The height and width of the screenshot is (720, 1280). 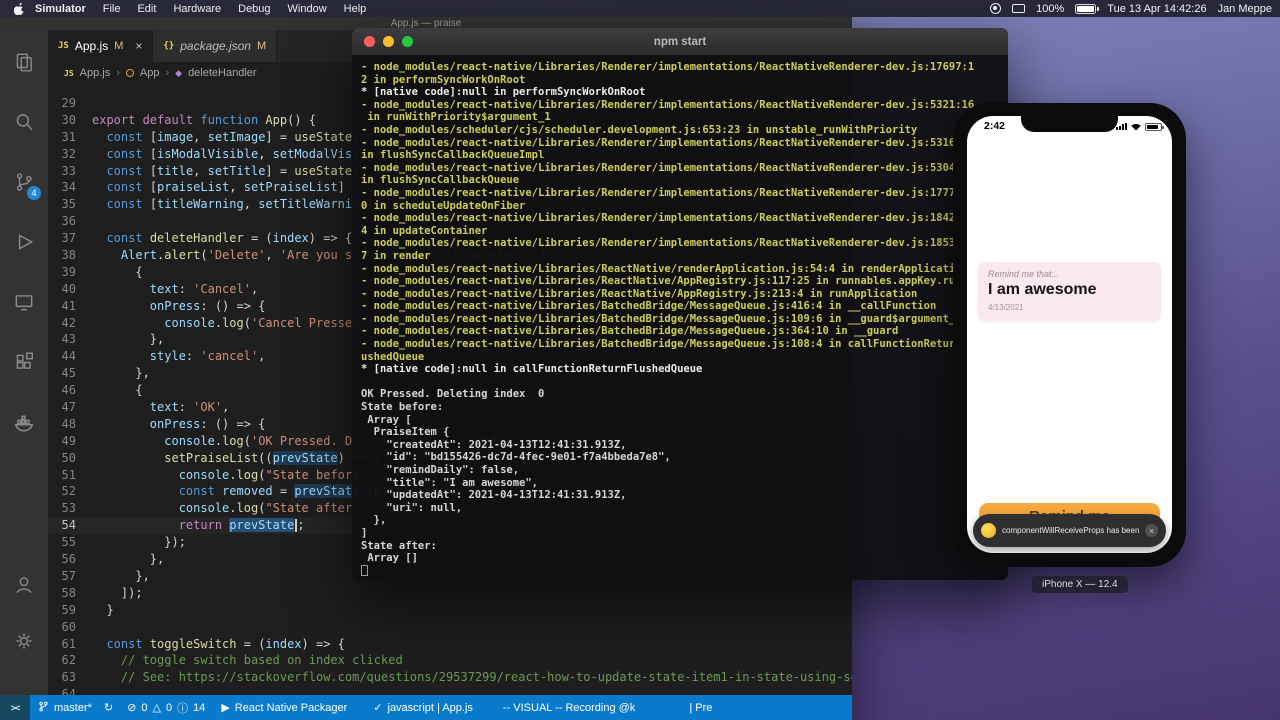 What do you see at coordinates (70, 103) in the screenshot?
I see `line-number: 29` at bounding box center [70, 103].